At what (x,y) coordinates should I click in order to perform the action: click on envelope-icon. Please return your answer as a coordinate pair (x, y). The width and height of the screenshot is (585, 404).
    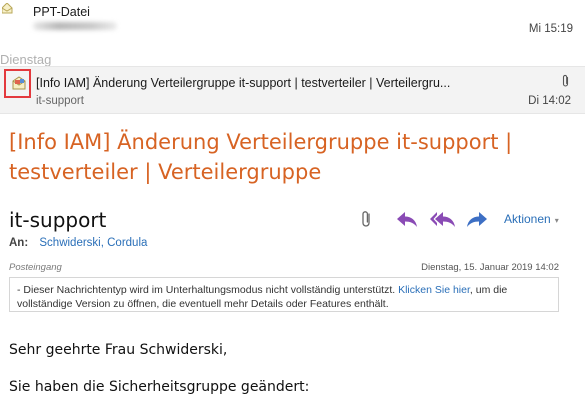
    Looking at the image, I should click on (7, 8).